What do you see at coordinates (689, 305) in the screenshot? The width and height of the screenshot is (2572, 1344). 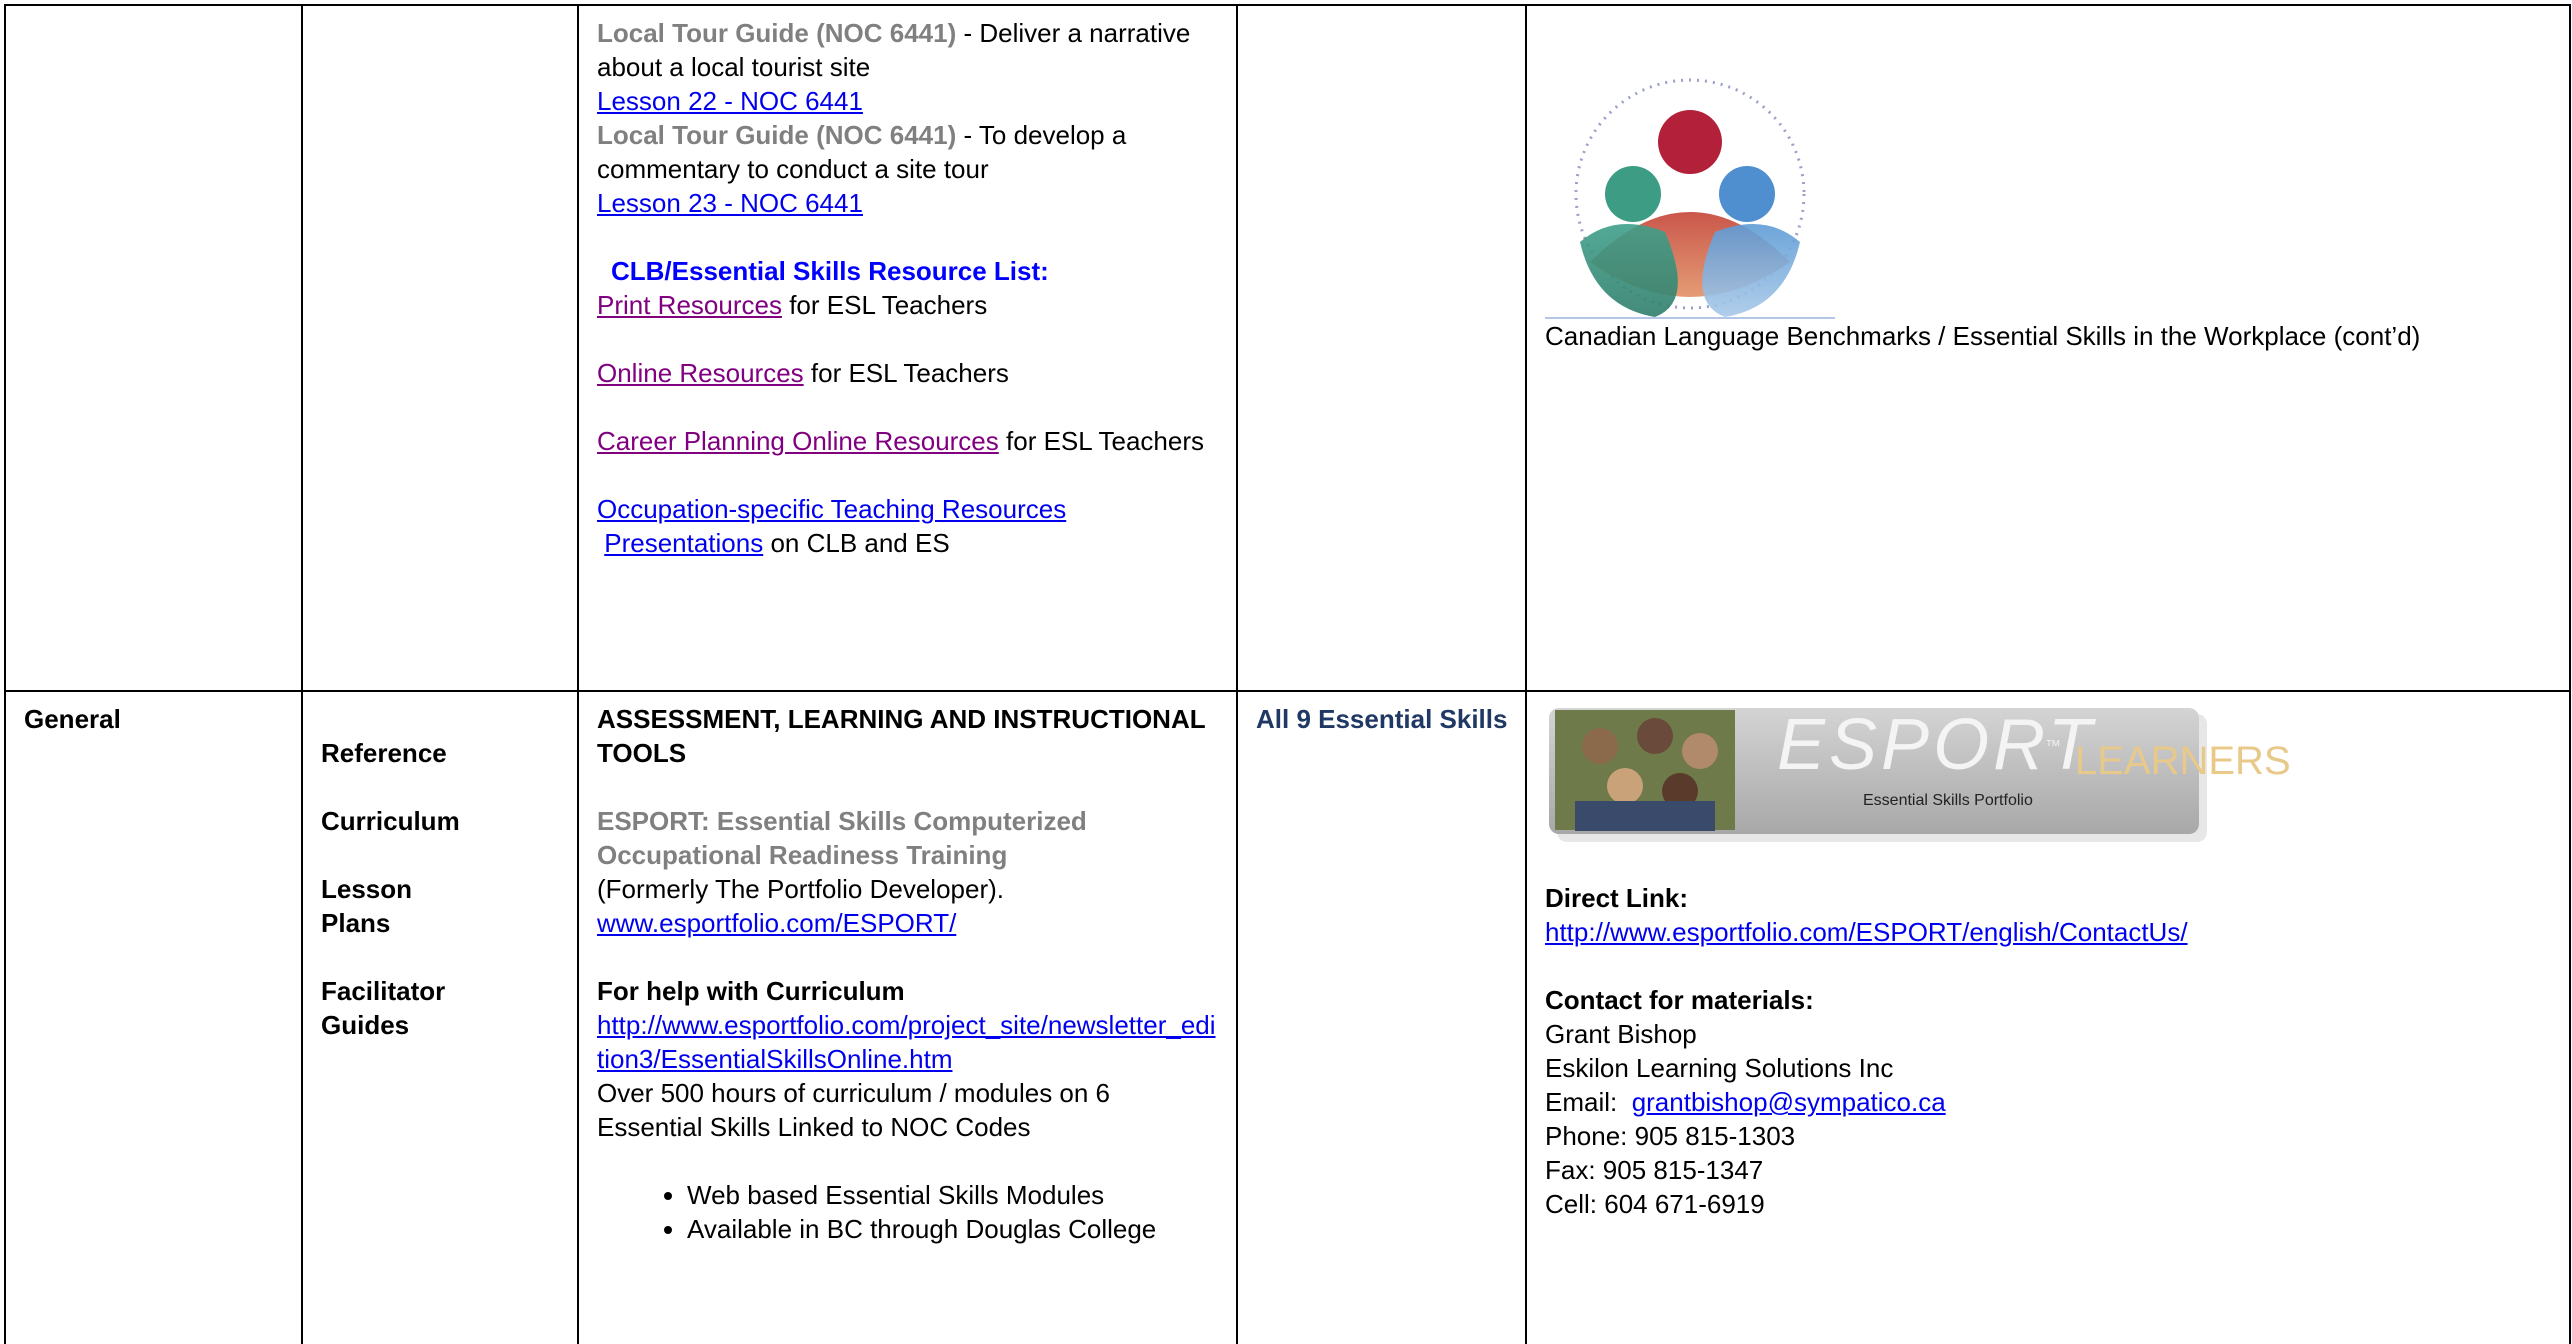 I see `print-resources-link: Print Resources` at bounding box center [689, 305].